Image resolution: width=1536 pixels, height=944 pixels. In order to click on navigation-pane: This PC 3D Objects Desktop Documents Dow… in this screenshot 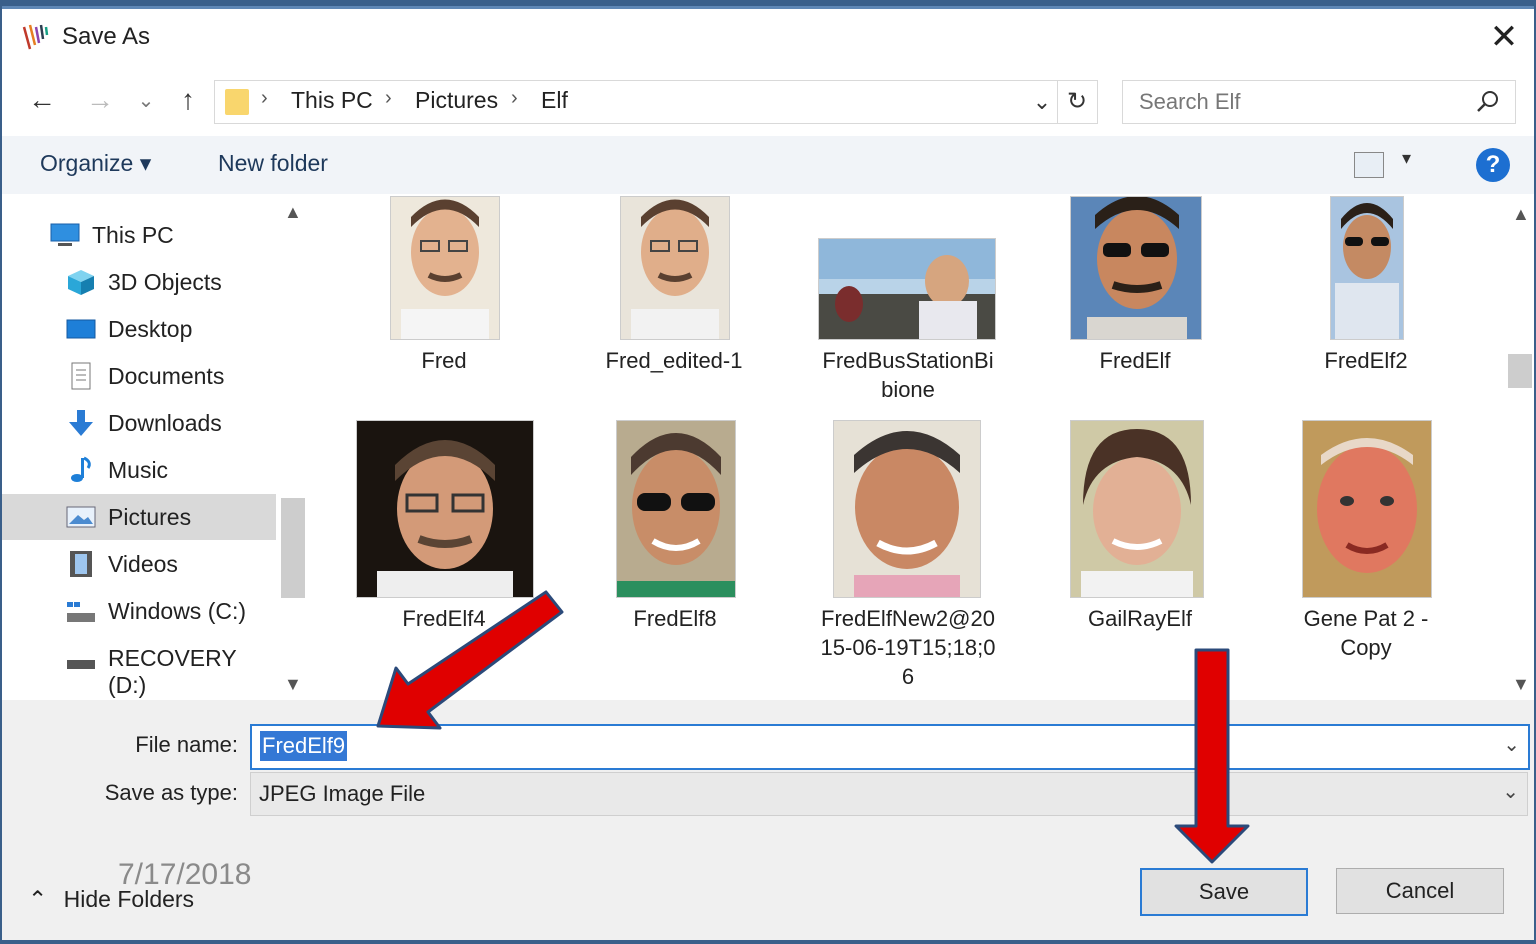, I will do `click(155, 448)`.